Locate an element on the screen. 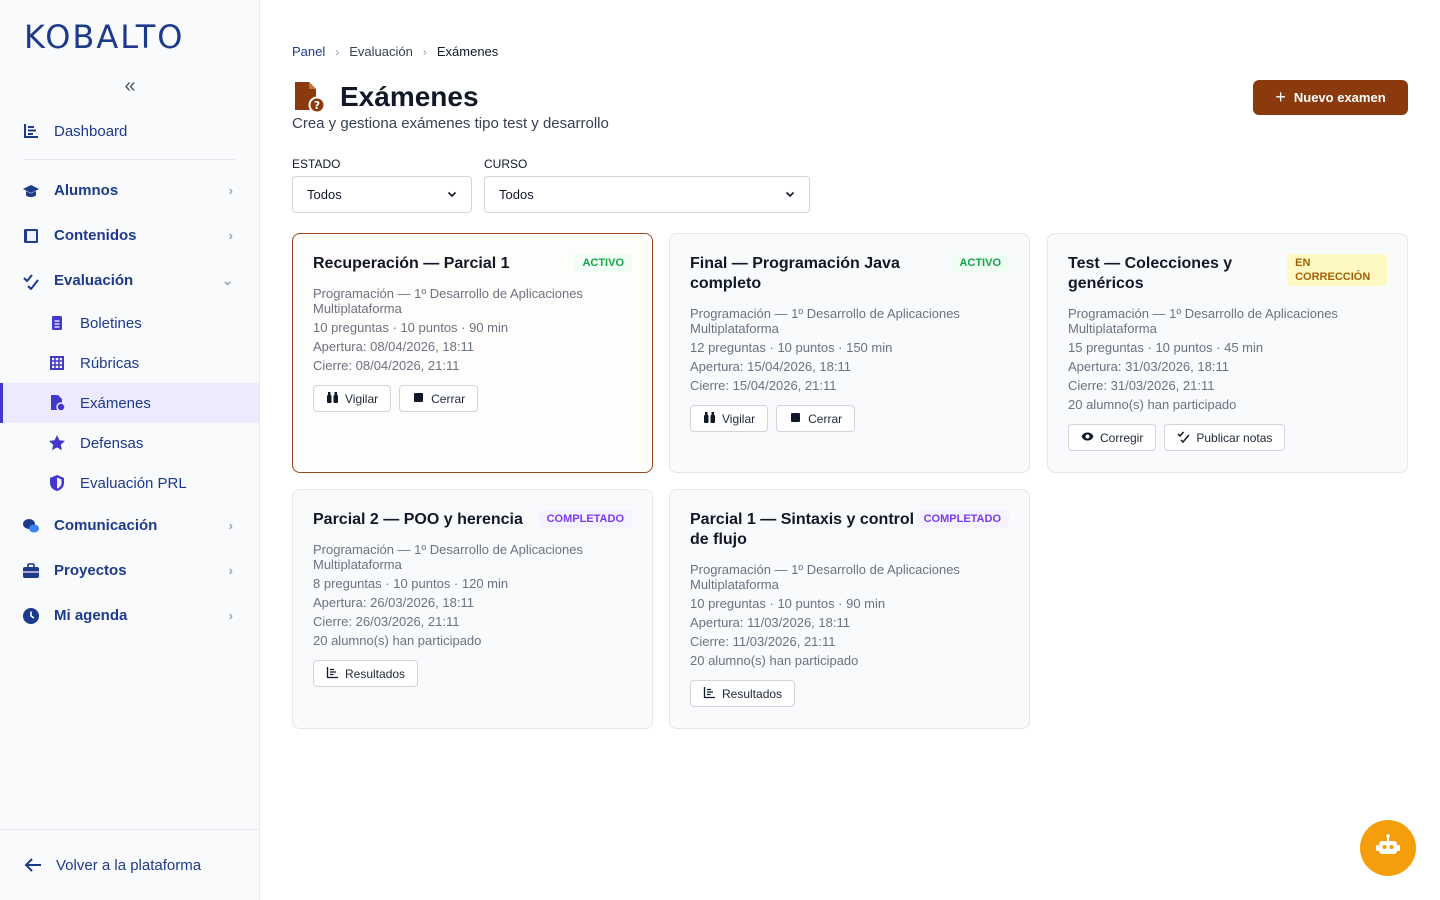 Image resolution: width=1440 pixels, height=900 pixels. sidebar-item-rubricas: Rúbricas is located at coordinates (129, 363).